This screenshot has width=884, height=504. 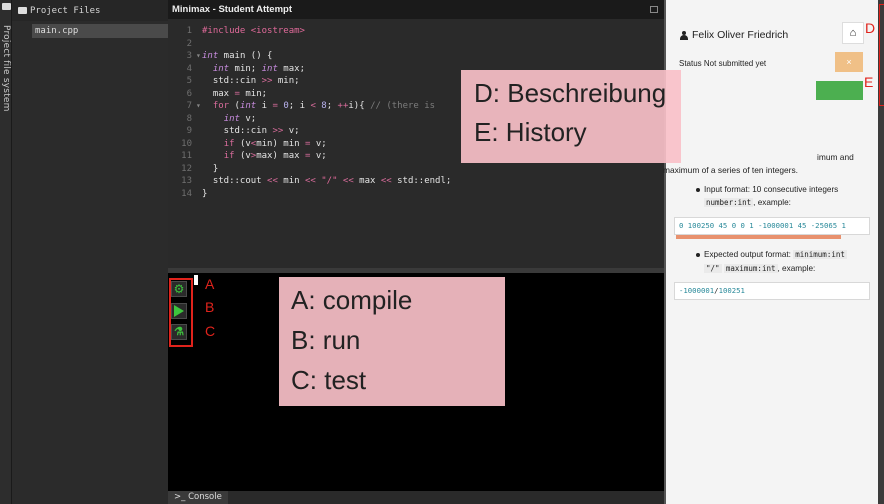 I want to click on user-info: Felix Oliver Friedrich, so click(x=733, y=35).